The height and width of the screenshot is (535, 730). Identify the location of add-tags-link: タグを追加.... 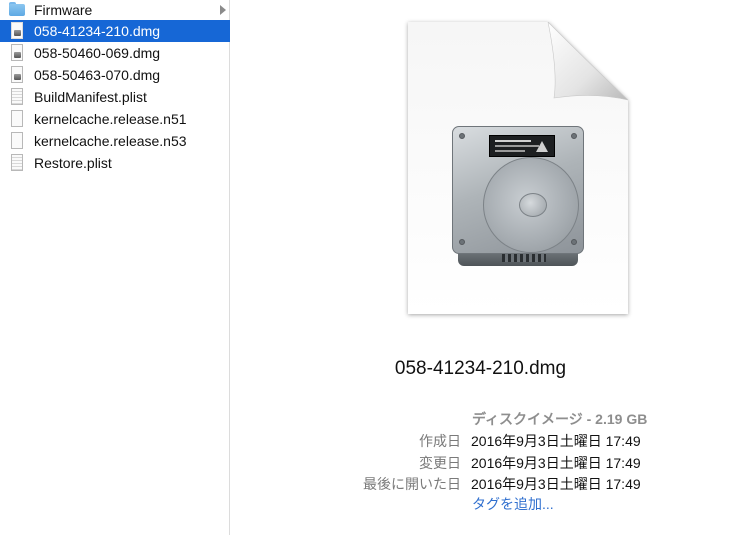
(513, 504).